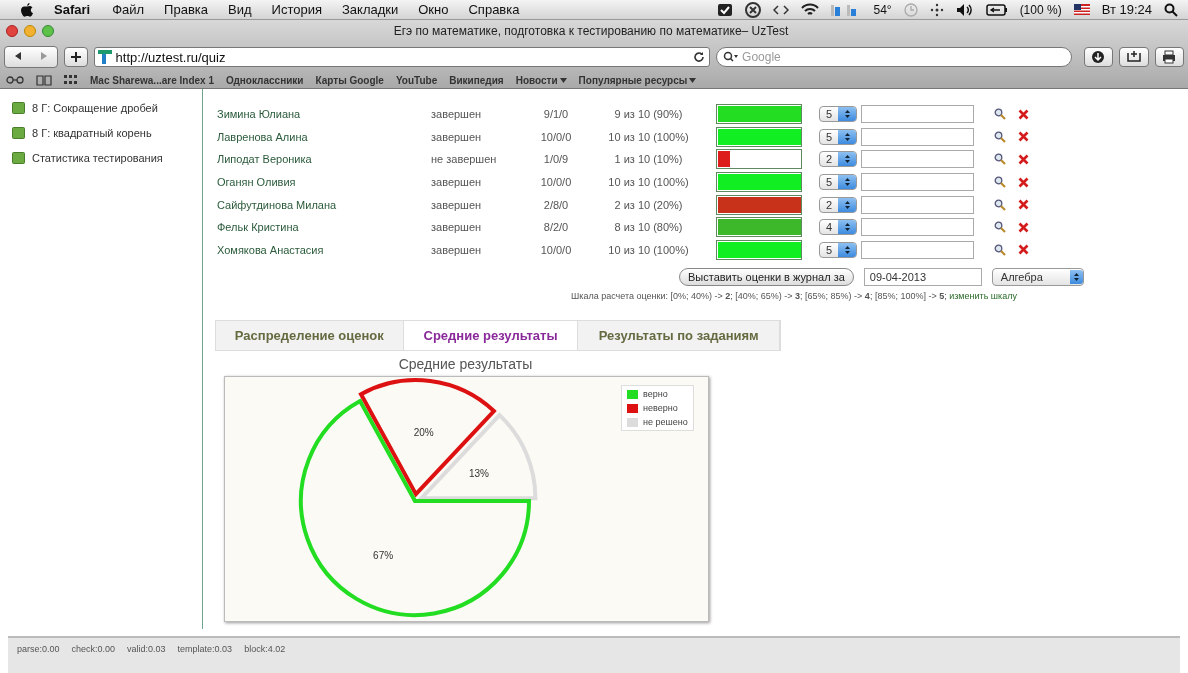 The image size is (1188, 673). What do you see at coordinates (383, 556) in the screenshot?
I see `slice-value-label: 67%` at bounding box center [383, 556].